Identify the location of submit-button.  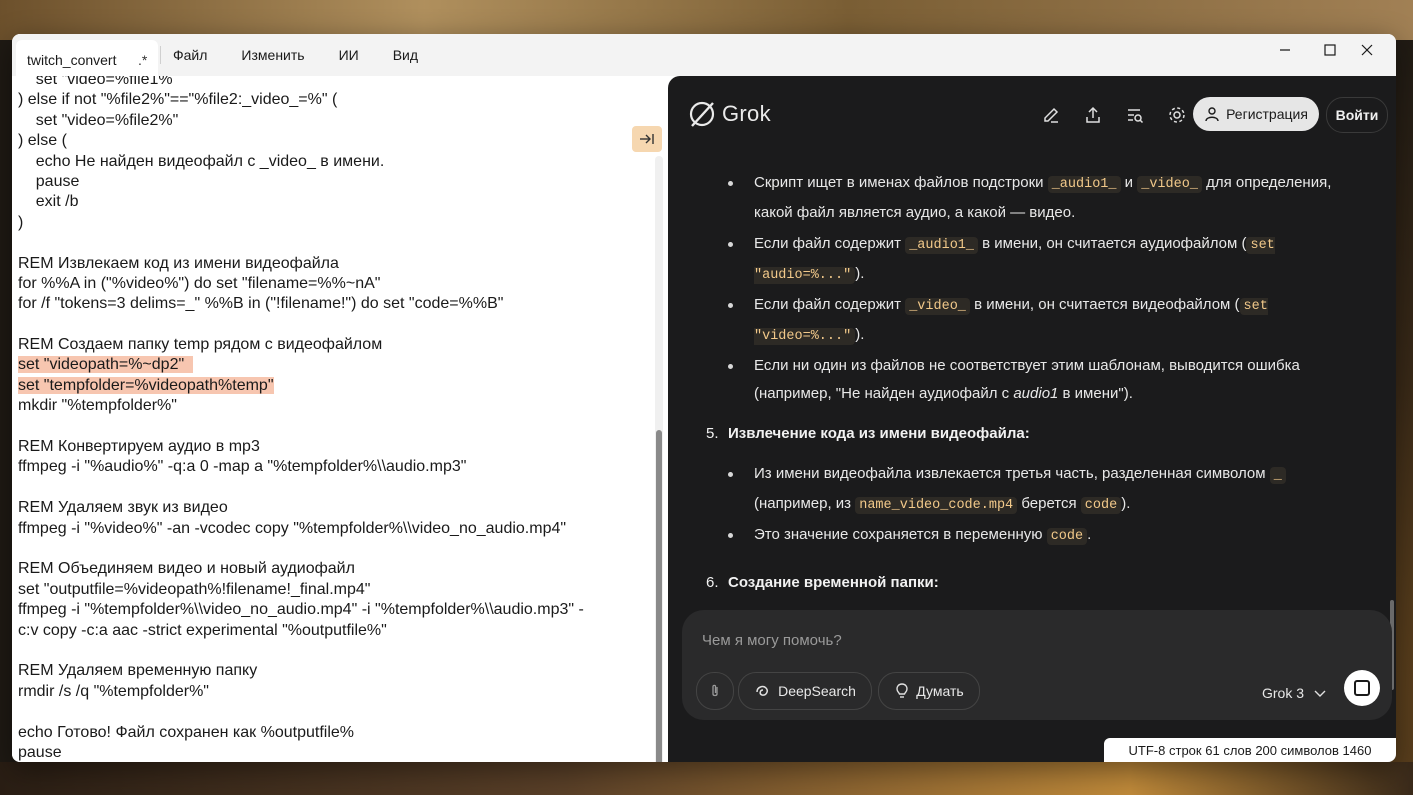
(1362, 688).